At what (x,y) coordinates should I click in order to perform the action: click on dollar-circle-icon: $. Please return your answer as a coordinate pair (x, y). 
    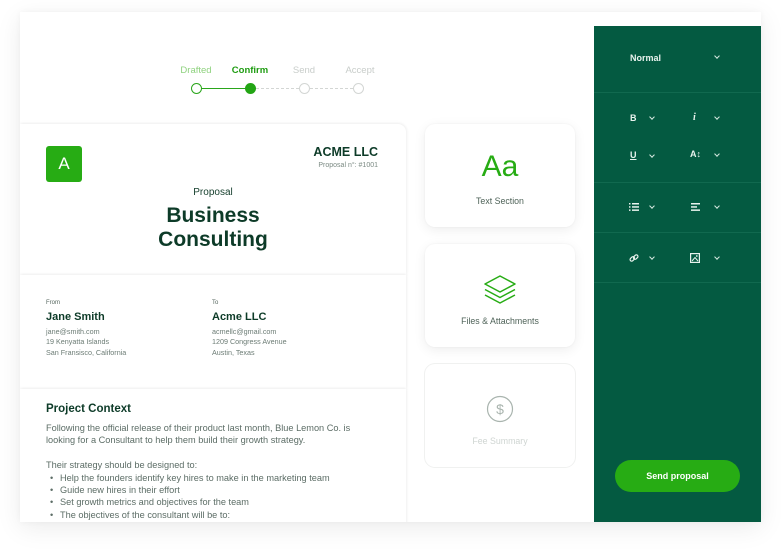
    Looking at the image, I should click on (500, 409).